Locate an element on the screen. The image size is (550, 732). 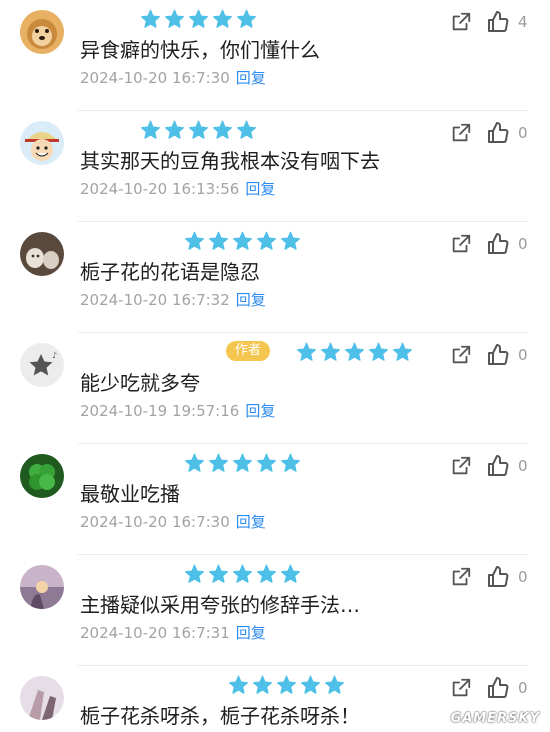
comment-meta: 2024-10-20 16:7:32 回复 is located at coordinates (173, 299).